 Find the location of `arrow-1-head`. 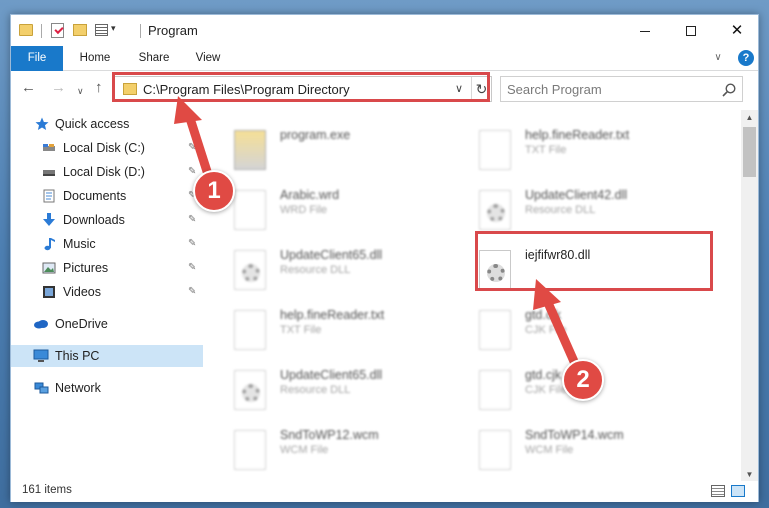

arrow-1-head is located at coordinates (188, 110).